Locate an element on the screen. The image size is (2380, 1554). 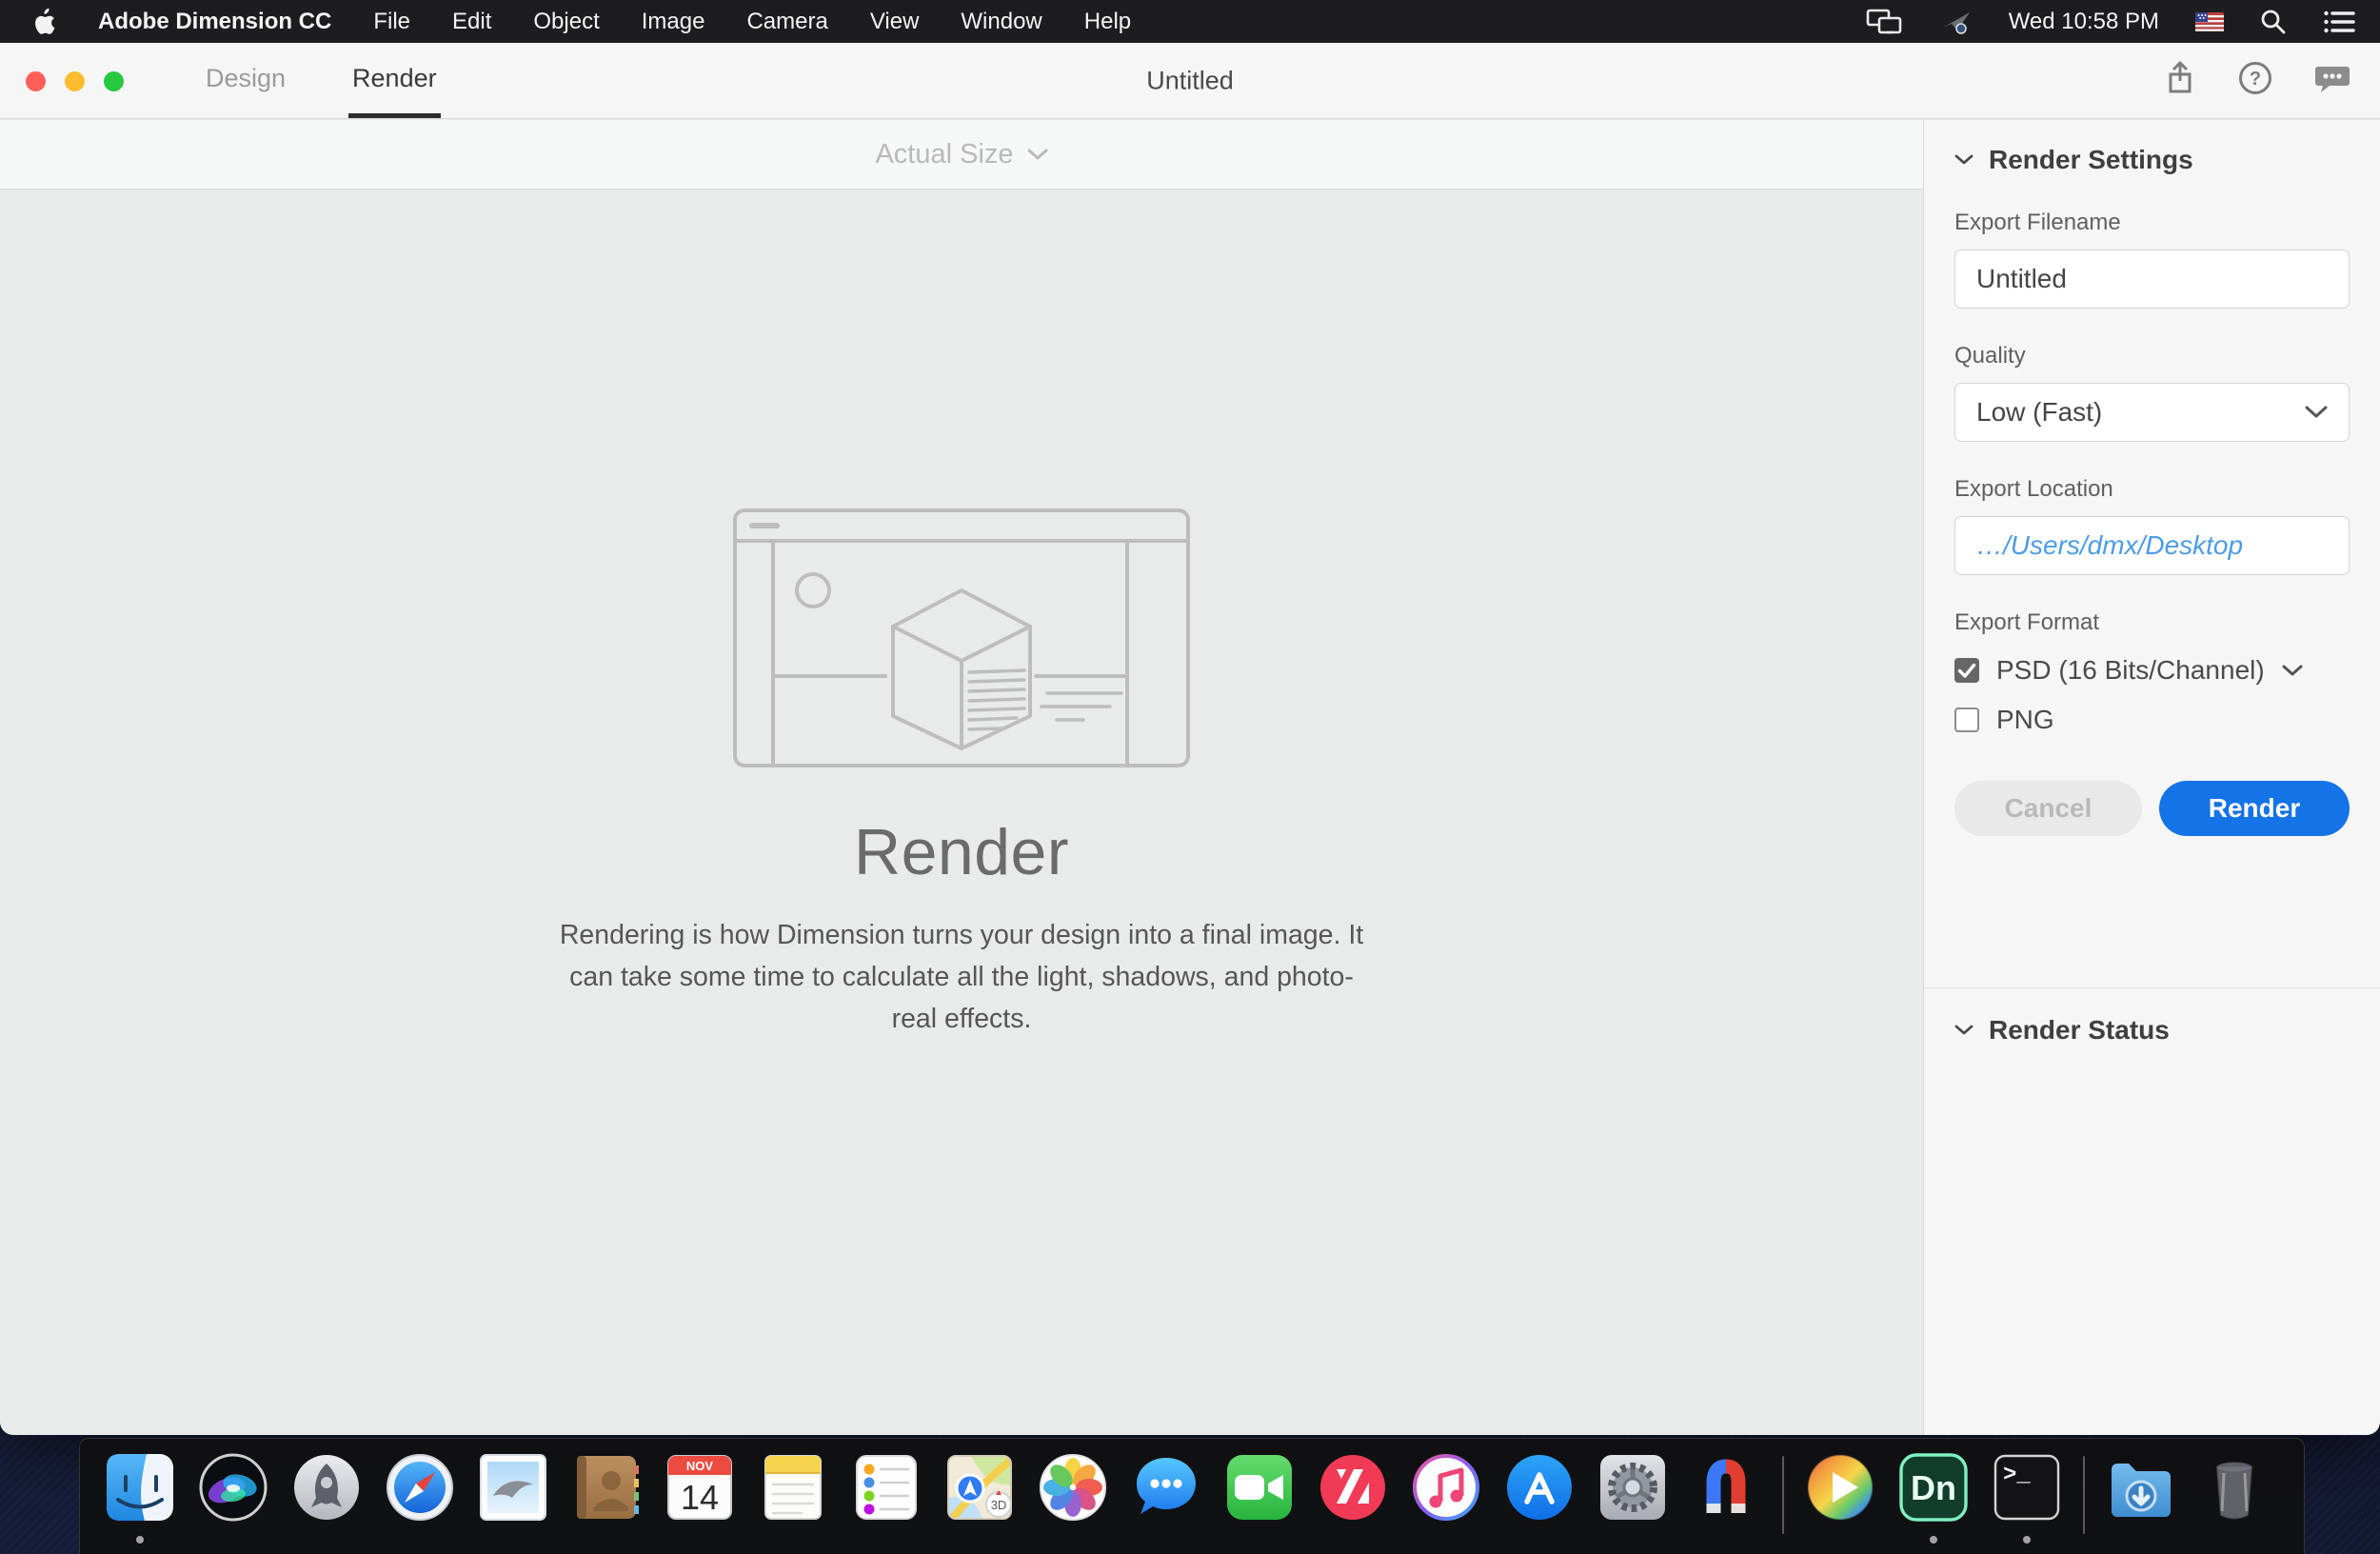
svg-text: NOV is located at coordinates (700, 1466).